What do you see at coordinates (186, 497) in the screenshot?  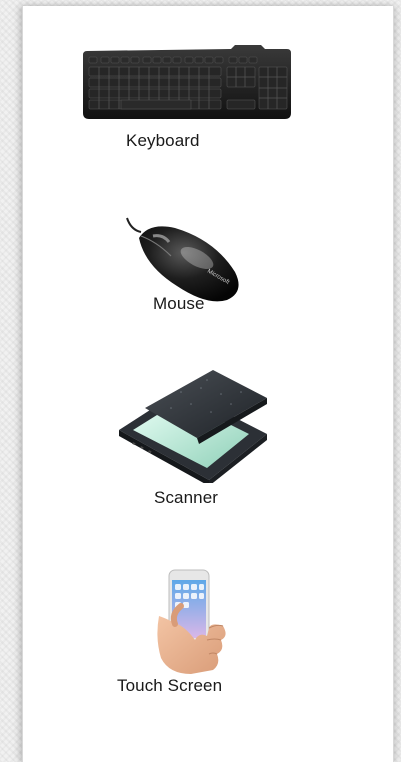 I see `scanner-label: Scanner` at bounding box center [186, 497].